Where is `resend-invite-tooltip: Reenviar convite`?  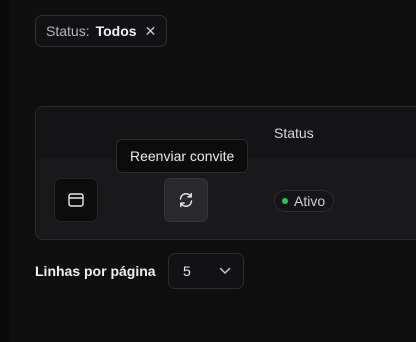 resend-invite-tooltip: Reenviar convite is located at coordinates (182, 156).